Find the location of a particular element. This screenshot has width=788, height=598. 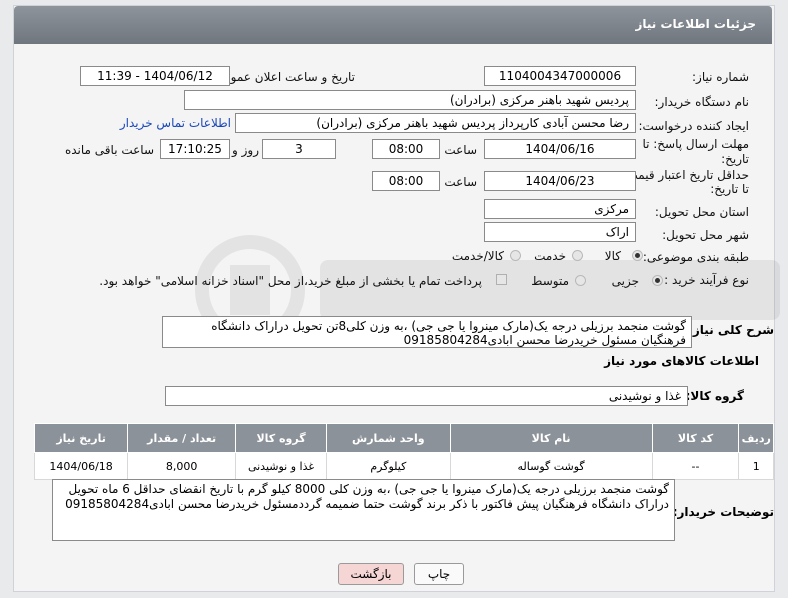

price-validity-label-date: تا تاریخ: is located at coordinates (729, 189).